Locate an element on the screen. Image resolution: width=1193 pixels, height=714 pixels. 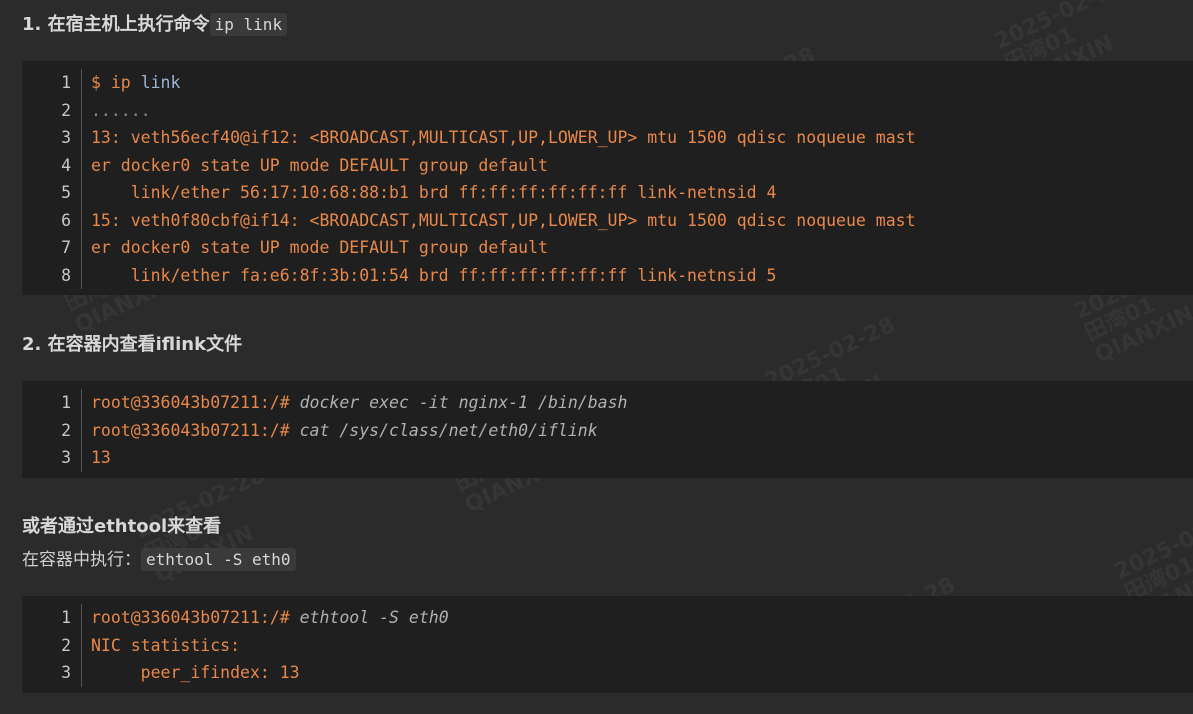
command-link: link is located at coordinates (160, 82).